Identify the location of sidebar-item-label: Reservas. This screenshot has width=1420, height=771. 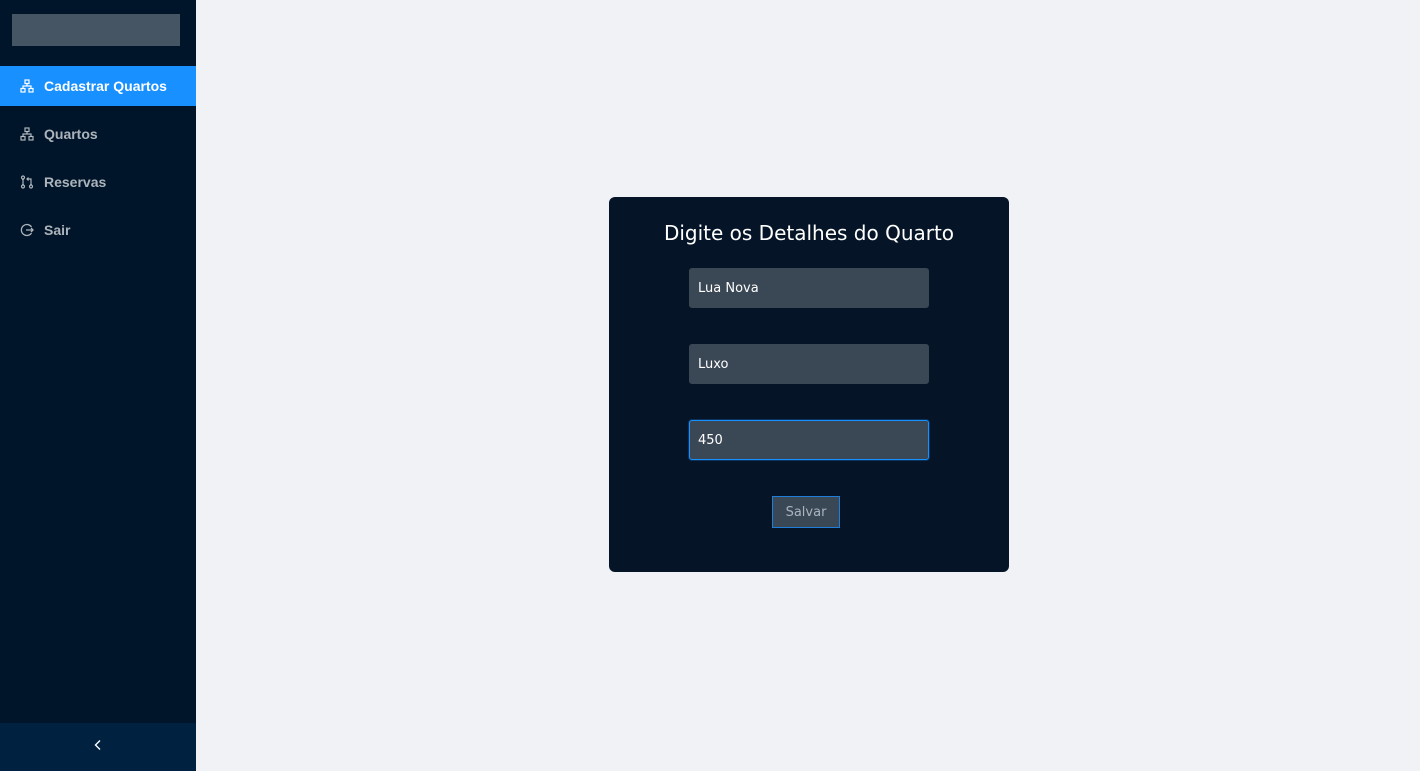
(75, 182).